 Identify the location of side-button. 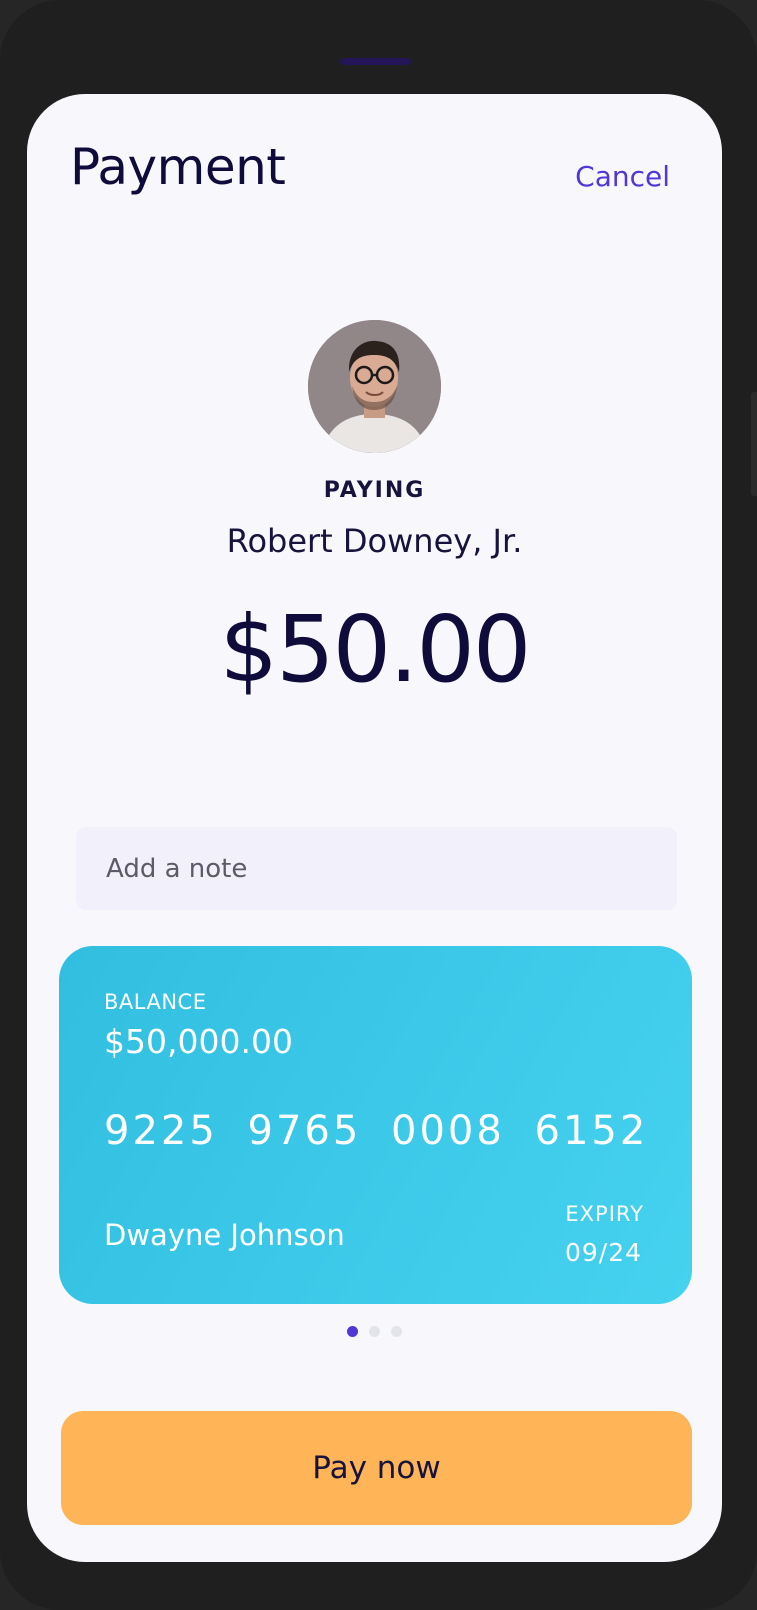
(754, 444).